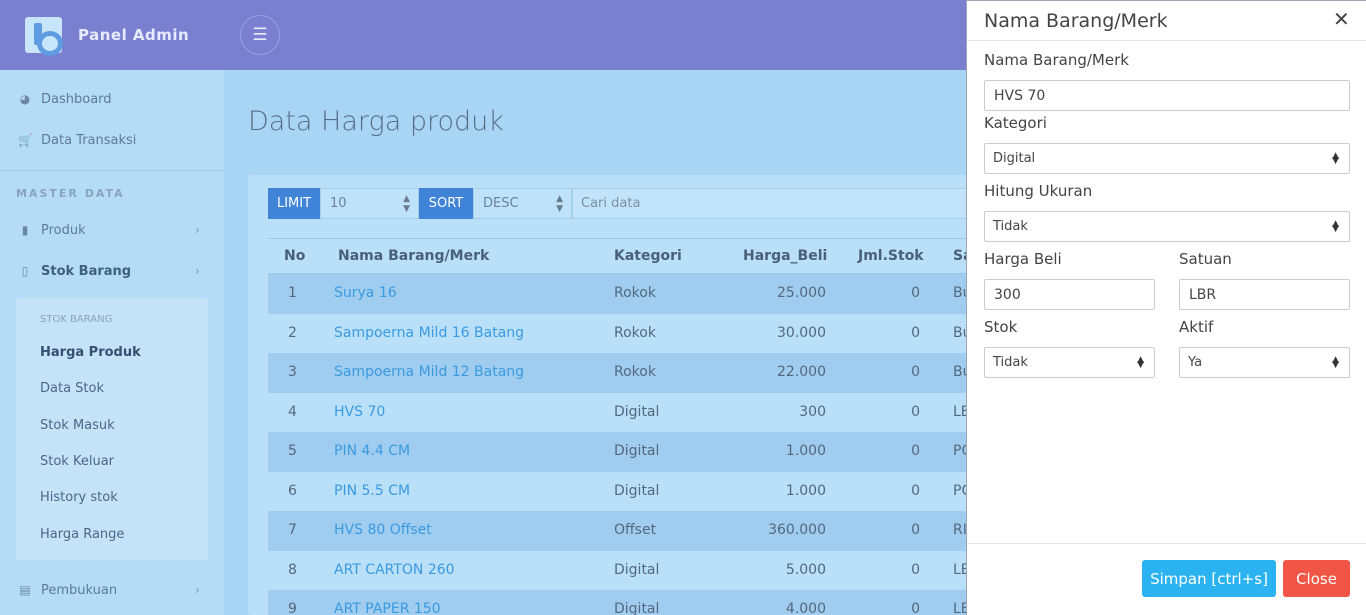 This screenshot has height=615, width=1366. Describe the element at coordinates (25, 140) in the screenshot. I see `cart-icon: 🛒` at that location.